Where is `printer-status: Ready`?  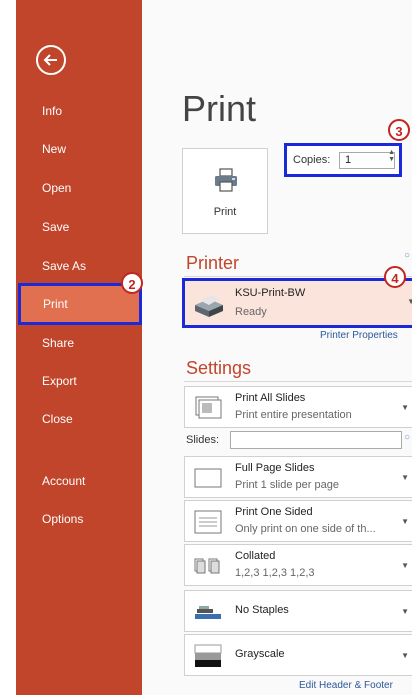 printer-status: Ready is located at coordinates (251, 312).